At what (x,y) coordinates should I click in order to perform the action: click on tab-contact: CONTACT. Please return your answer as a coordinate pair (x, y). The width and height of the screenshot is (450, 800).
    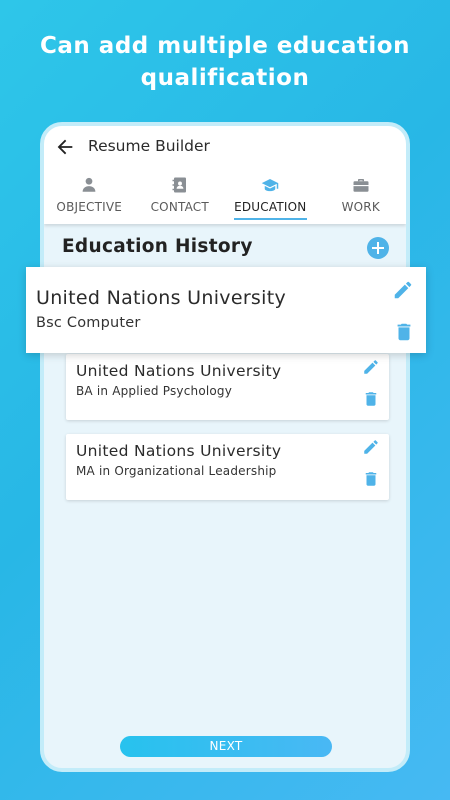
    Looking at the image, I should click on (180, 197).